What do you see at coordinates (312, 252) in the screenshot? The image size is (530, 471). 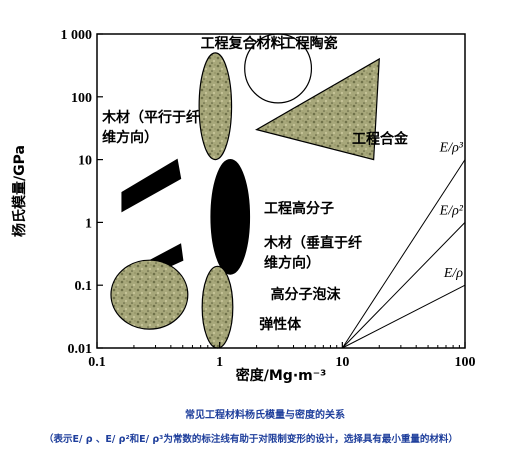 I see `region-label-5: 木材（垂直于纤维方向）` at bounding box center [312, 252].